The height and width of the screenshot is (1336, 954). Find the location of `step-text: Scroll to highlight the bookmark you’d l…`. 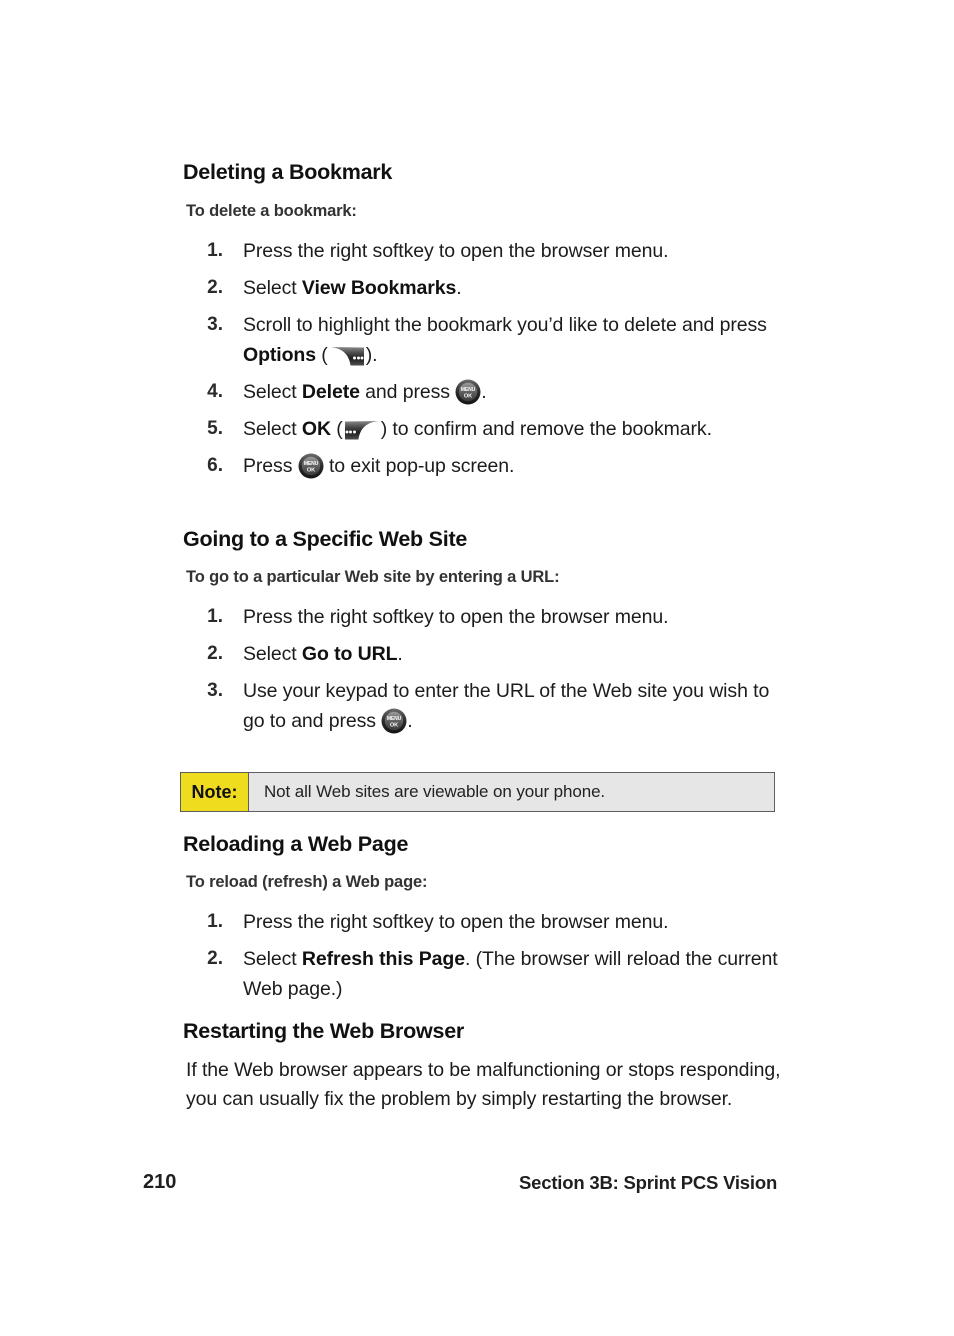

step-text: Scroll to highlight the bookmark you’d l… is located at coordinates (505, 325).